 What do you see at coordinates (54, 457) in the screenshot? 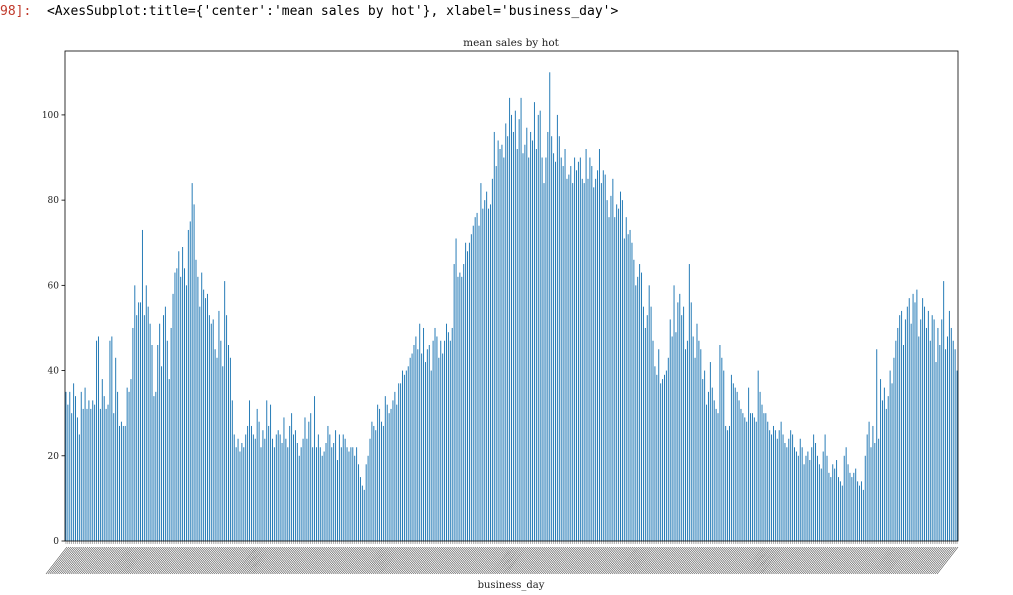
I see `y-tick-label: 20` at bounding box center [54, 457].